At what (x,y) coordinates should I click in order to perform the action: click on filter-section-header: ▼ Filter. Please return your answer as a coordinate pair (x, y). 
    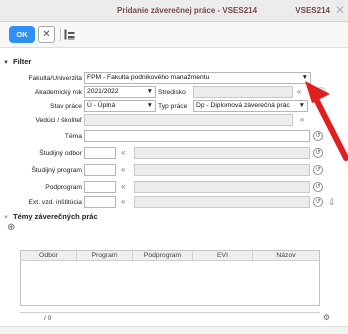
    Looking at the image, I should click on (15, 63).